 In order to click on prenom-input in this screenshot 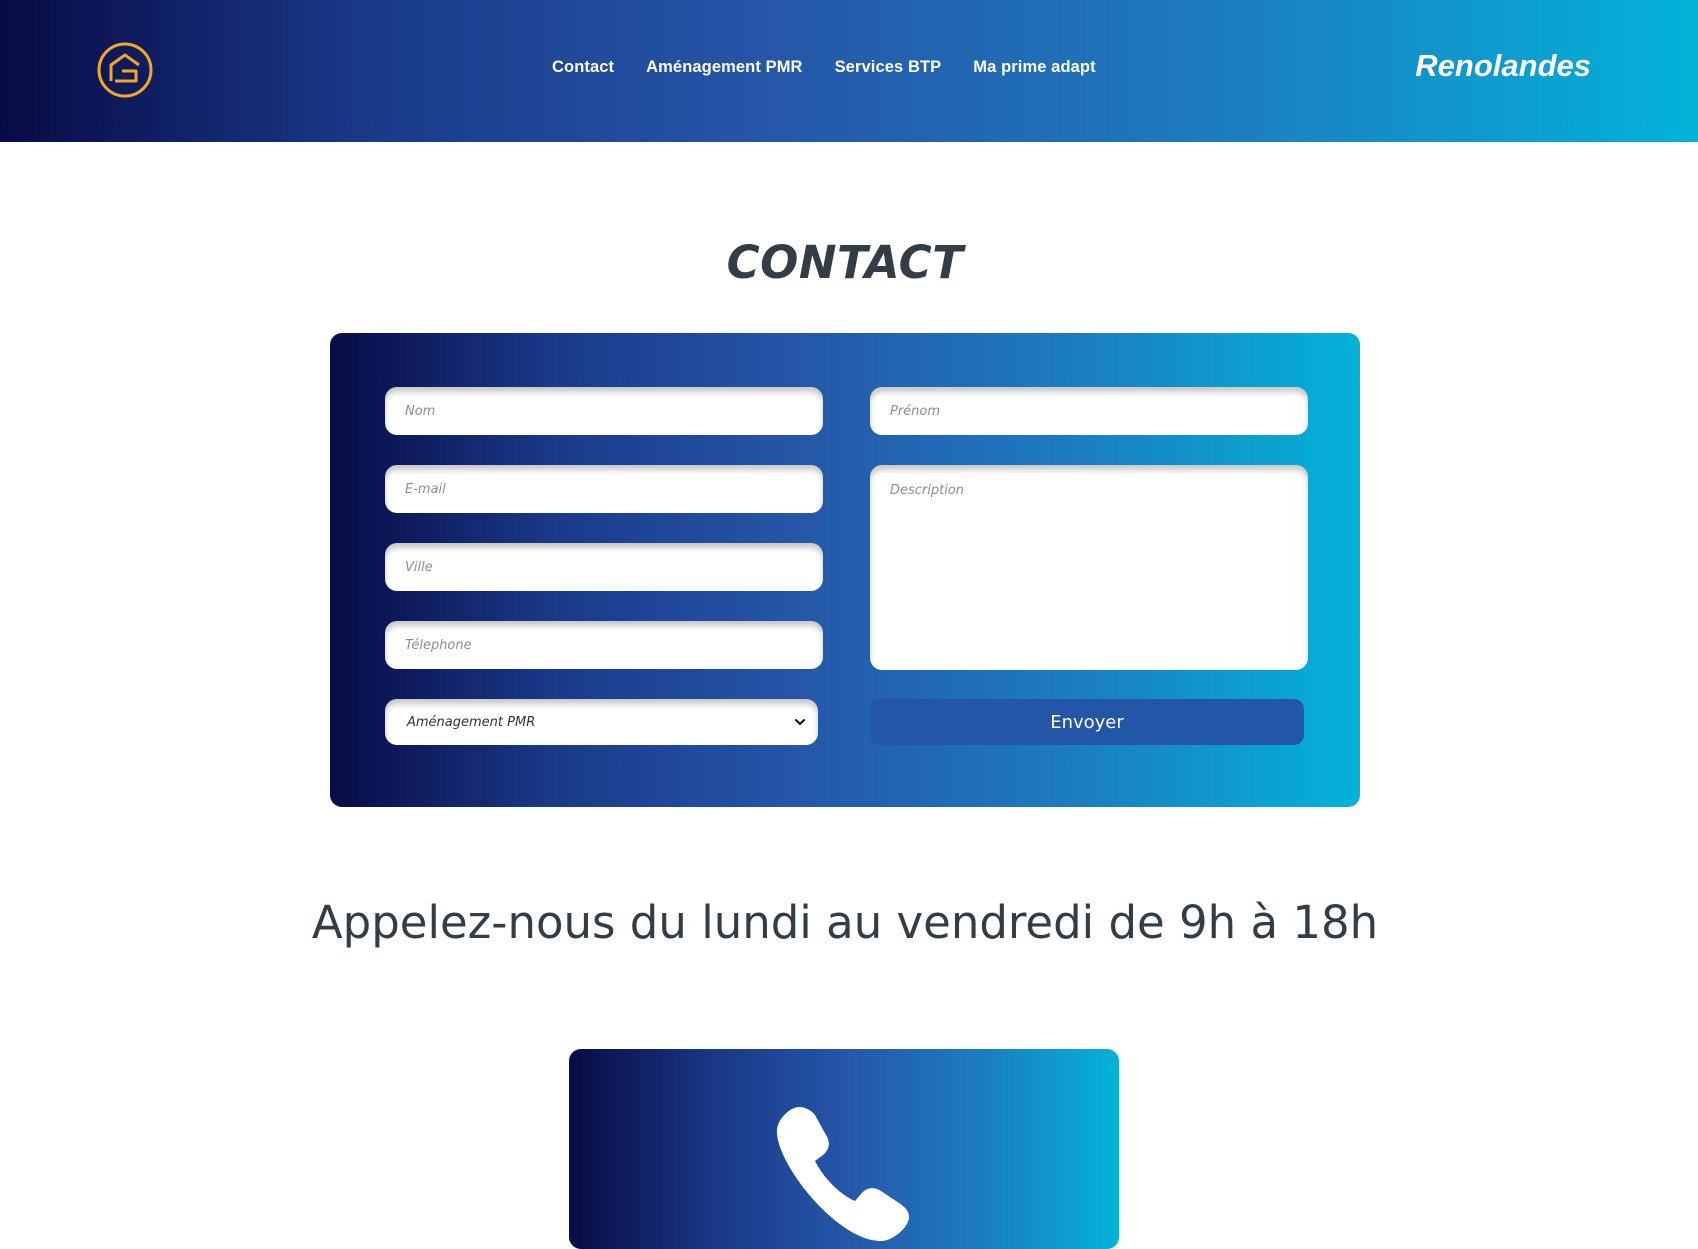, I will do `click(1089, 411)`.